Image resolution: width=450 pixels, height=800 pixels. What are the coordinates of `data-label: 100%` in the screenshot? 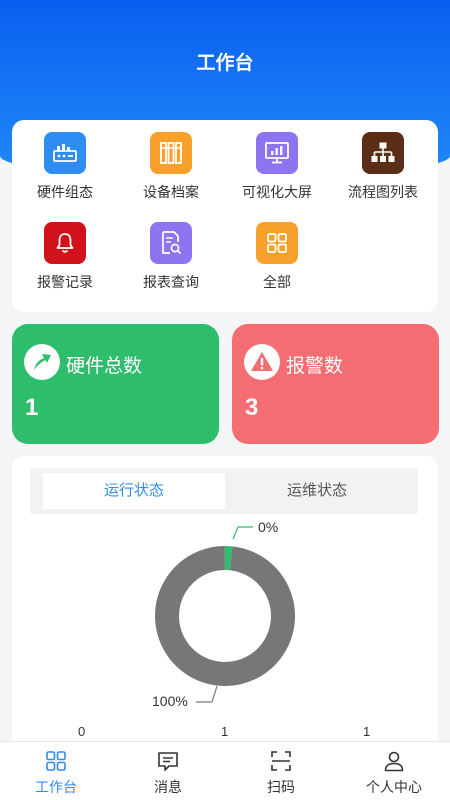 It's located at (170, 701).